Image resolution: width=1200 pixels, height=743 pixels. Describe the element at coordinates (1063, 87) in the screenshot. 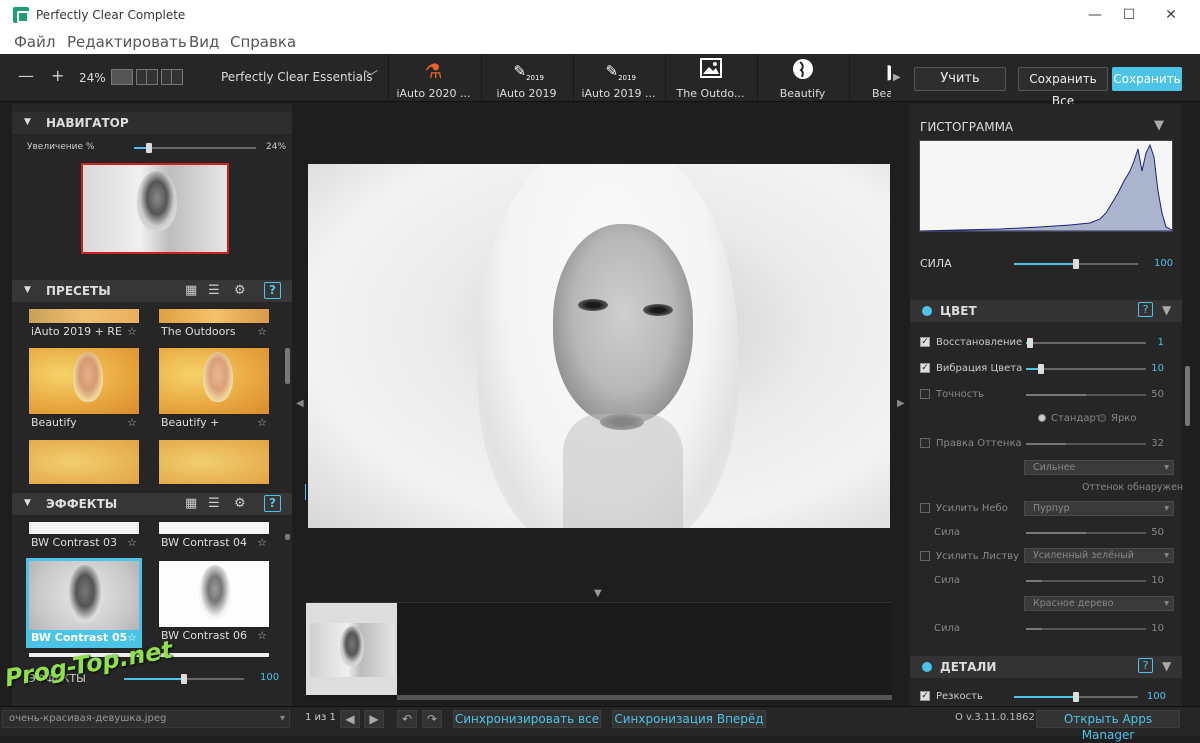

I see `save-all-button: Сохранить Все` at that location.